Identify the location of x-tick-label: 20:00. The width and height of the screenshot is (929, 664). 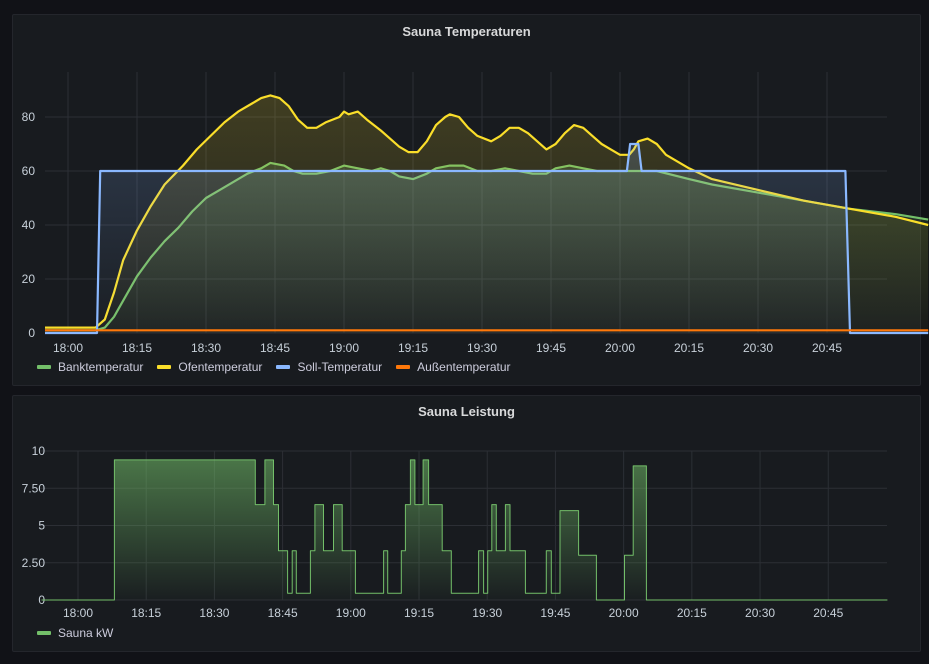
(624, 613).